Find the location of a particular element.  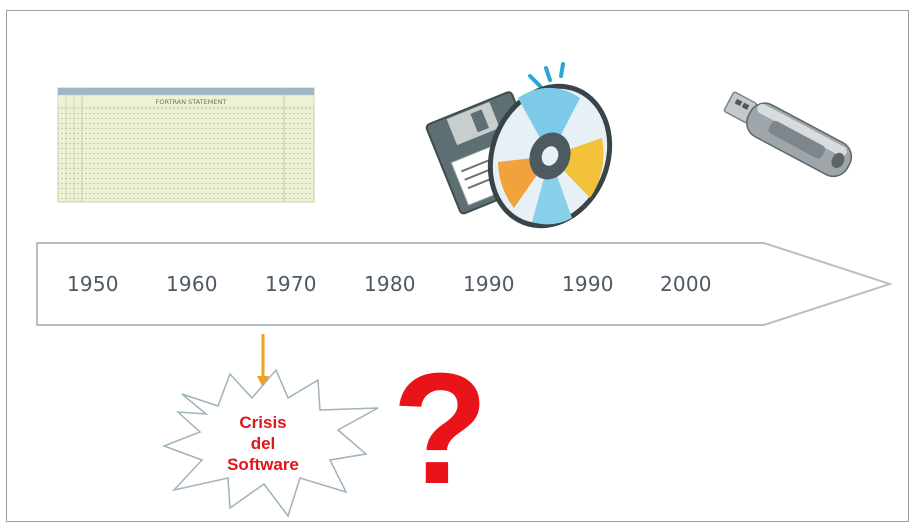

timeline-year: 2000 is located at coordinates (686, 284).